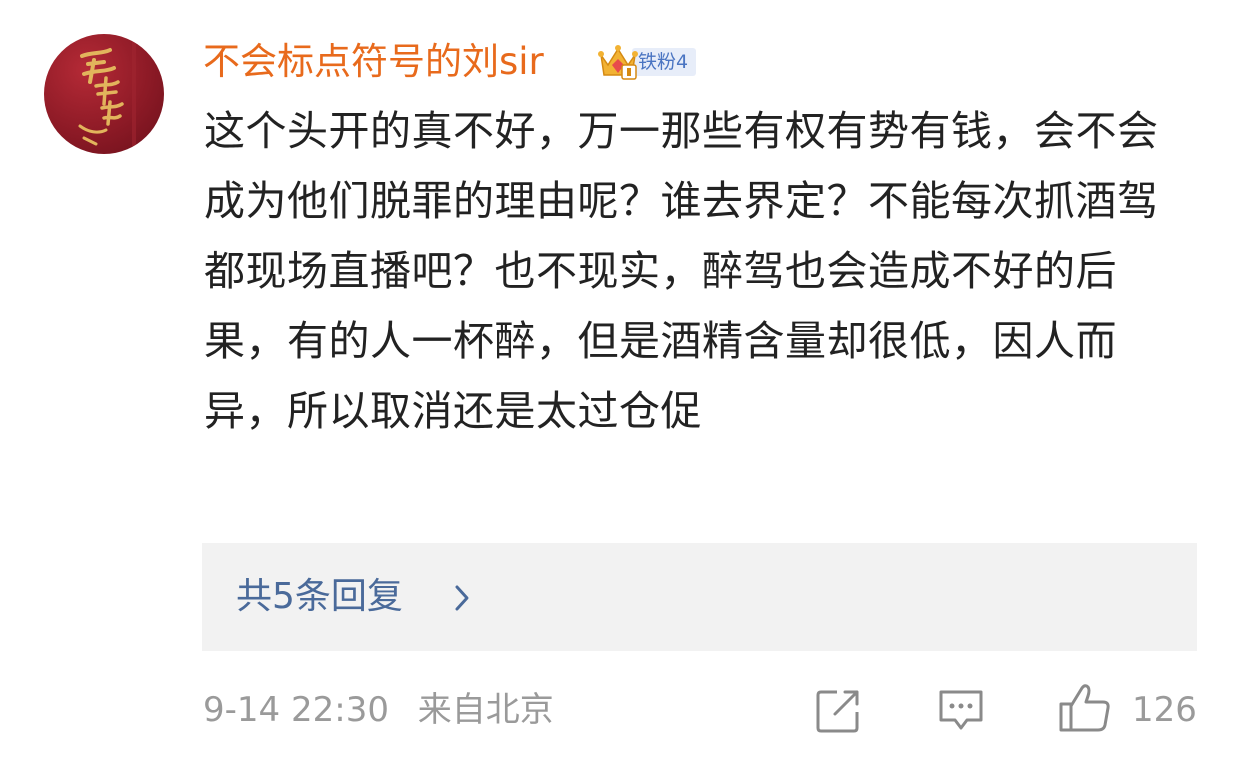 This screenshot has height=760, width=1236. Describe the element at coordinates (373, 62) in the screenshot. I see `username-link: 不会标点符号的刘sir` at that location.